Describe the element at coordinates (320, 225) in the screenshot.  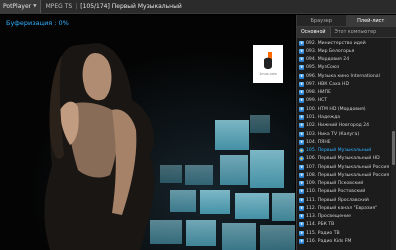
I see `playlist-item-label: 114. РБК ТВ` at that location.